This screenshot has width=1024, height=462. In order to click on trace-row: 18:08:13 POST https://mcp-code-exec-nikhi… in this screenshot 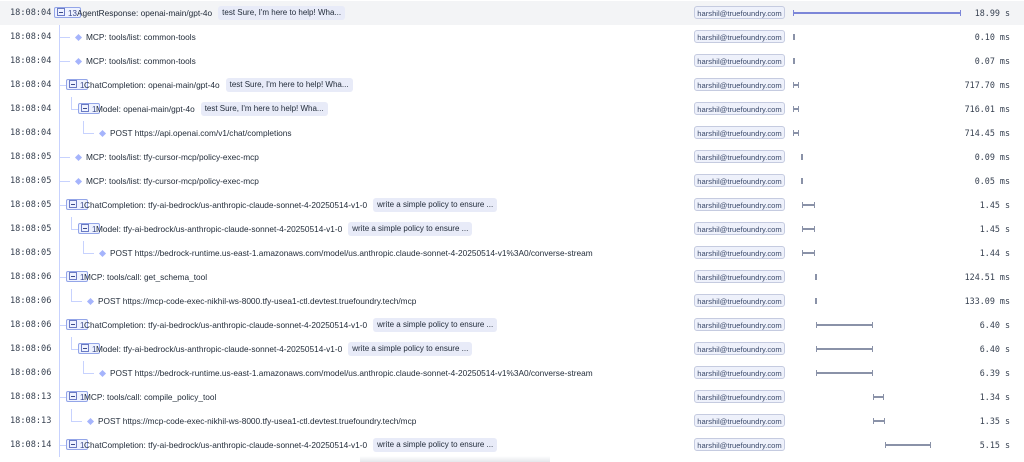, I will do `click(512, 421)`.